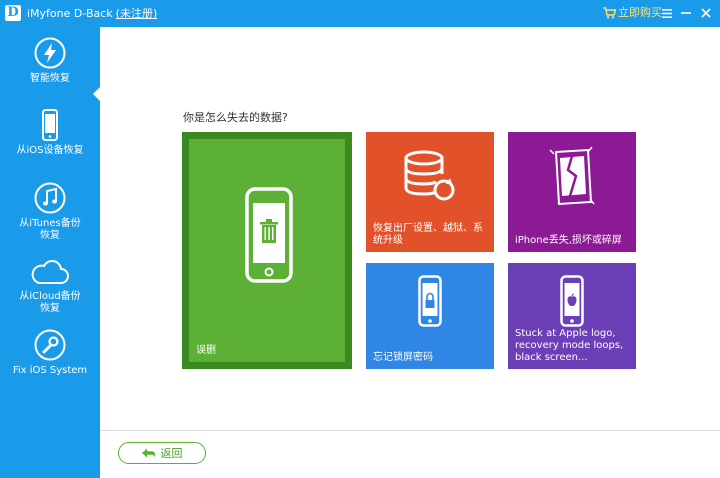  Describe the element at coordinates (50, 53) in the screenshot. I see `lightning-icon` at that location.